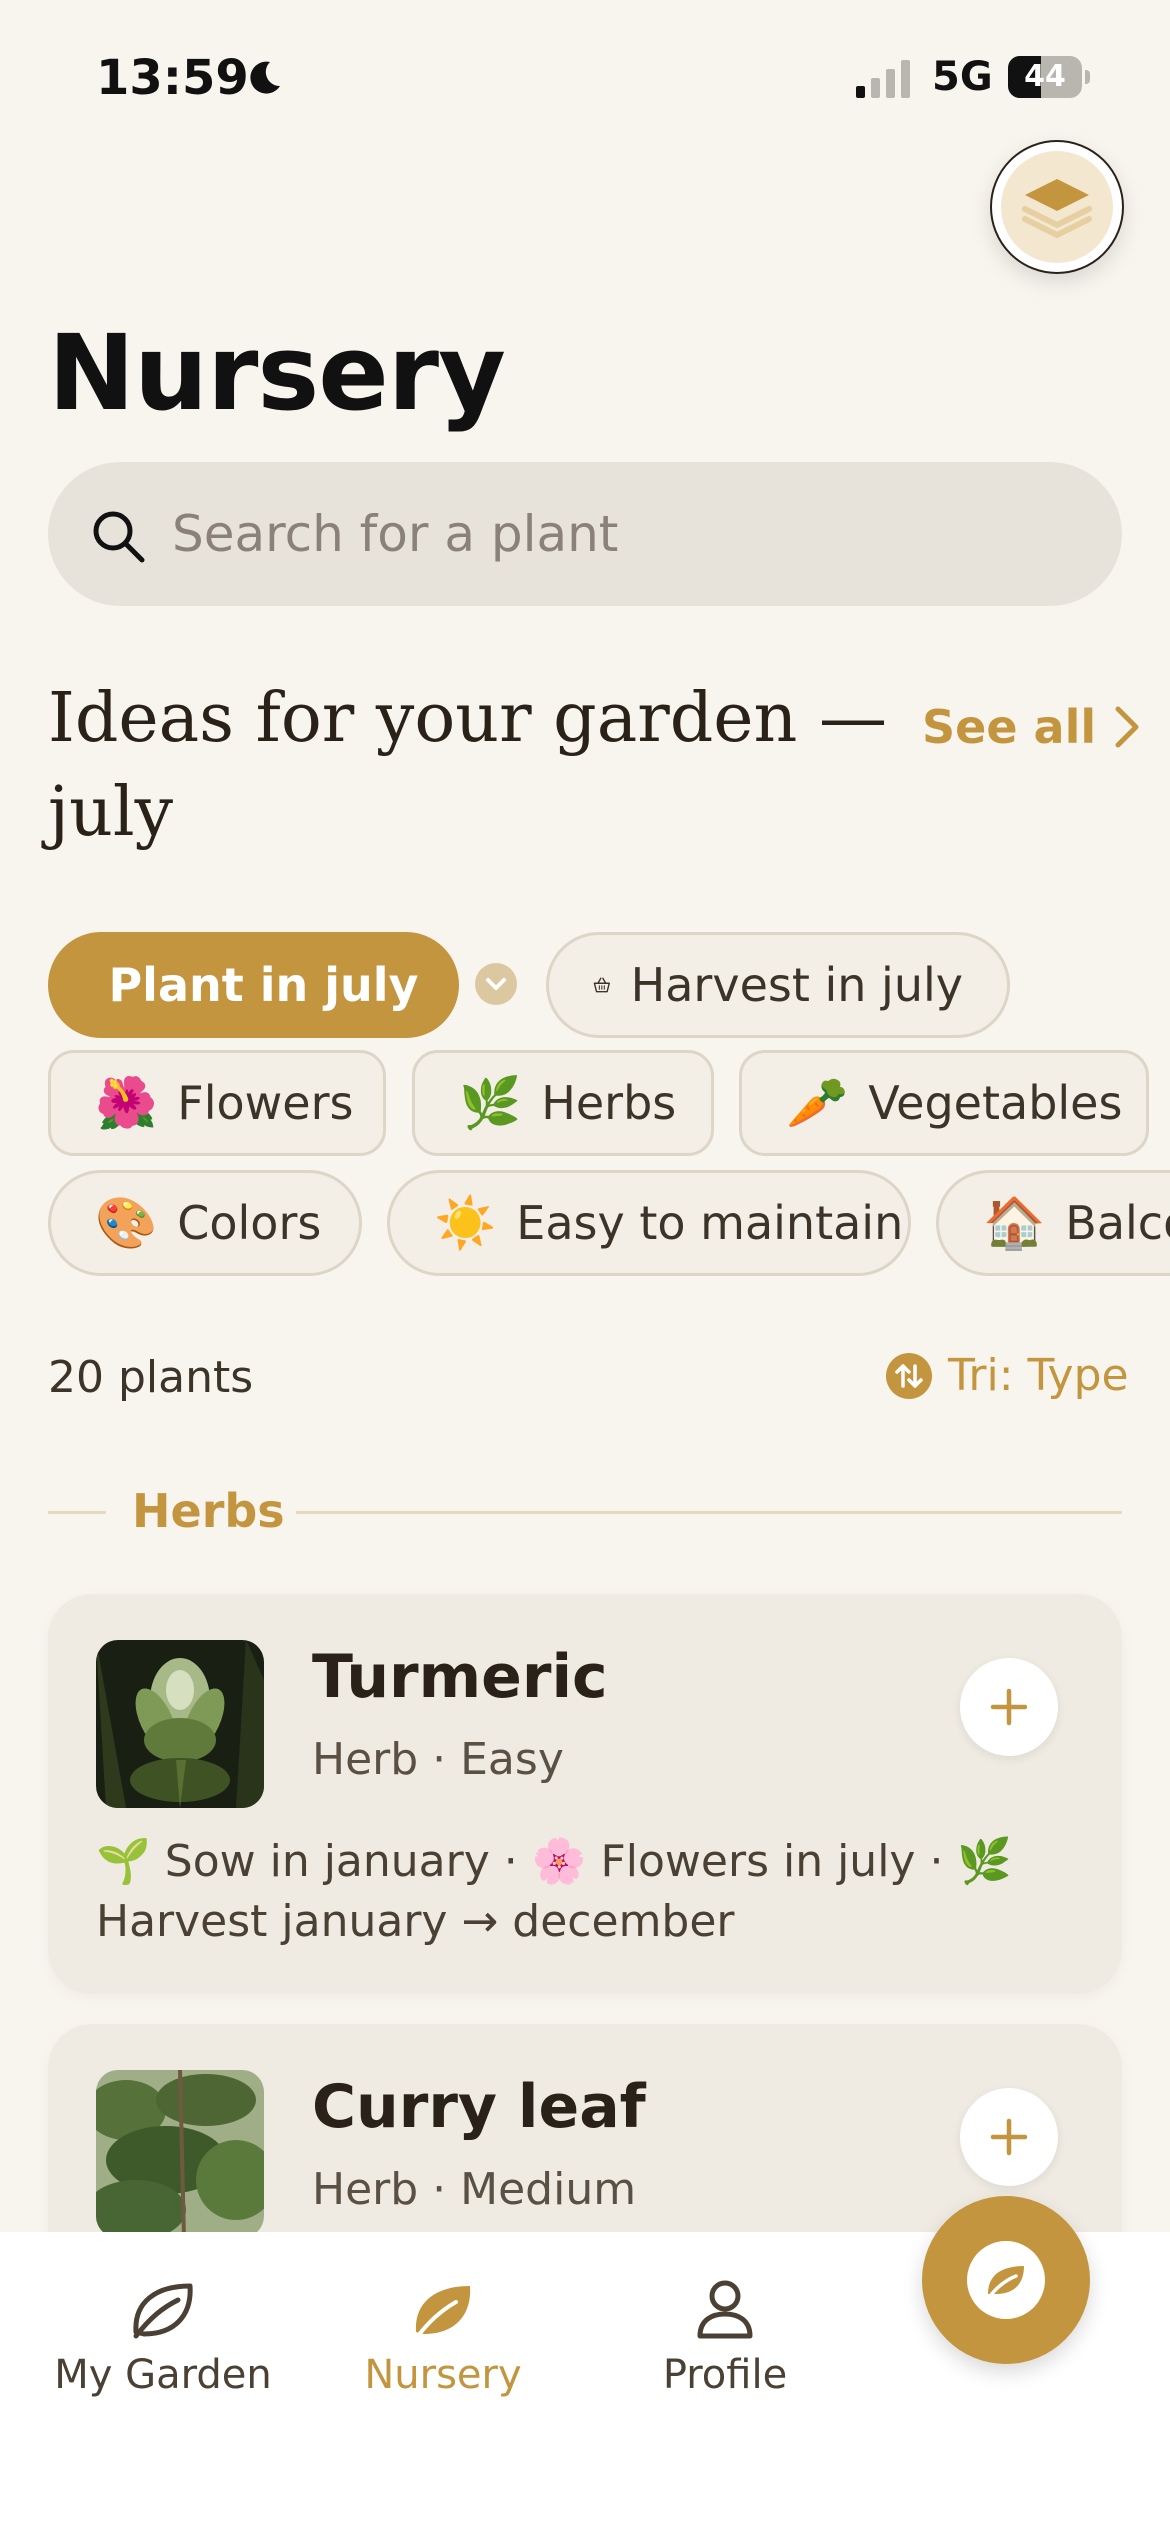 This screenshot has height=2532, width=1170. I want to click on palette-icon: 🎨, so click(126, 1223).